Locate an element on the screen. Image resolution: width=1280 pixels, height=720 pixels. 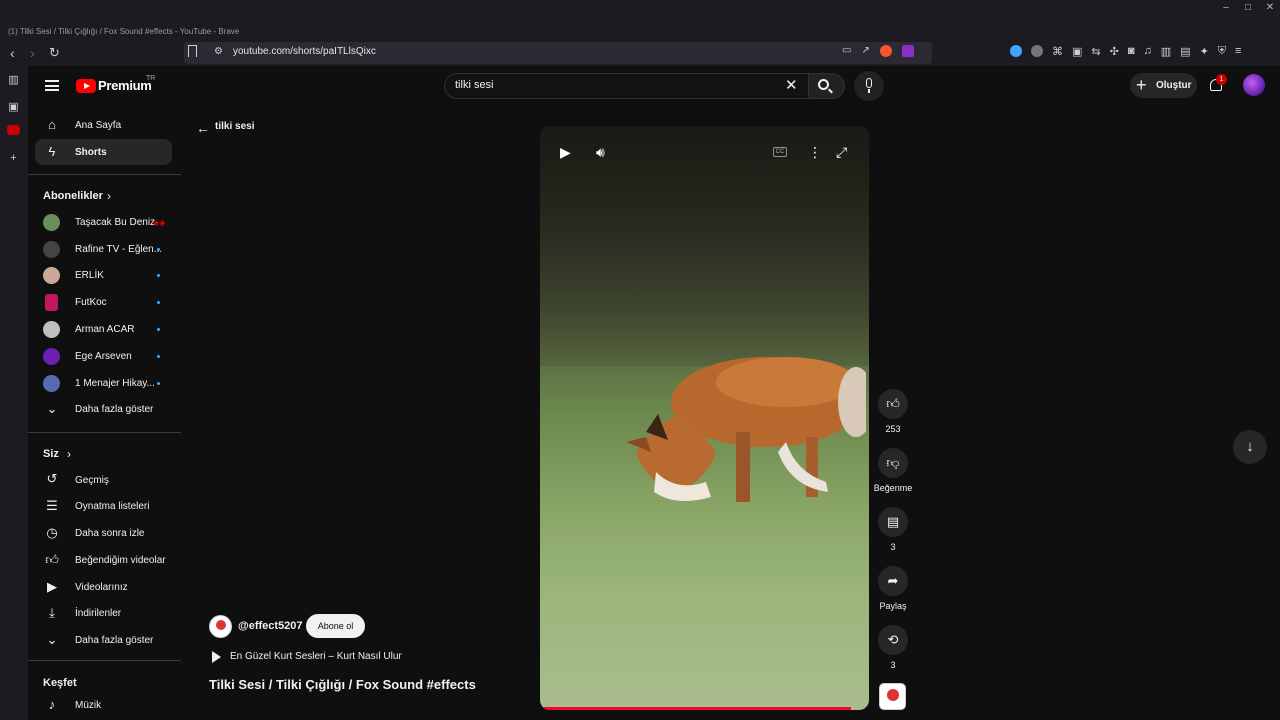
sidebar-item-music: Müzik is located at coordinates (88, 705).